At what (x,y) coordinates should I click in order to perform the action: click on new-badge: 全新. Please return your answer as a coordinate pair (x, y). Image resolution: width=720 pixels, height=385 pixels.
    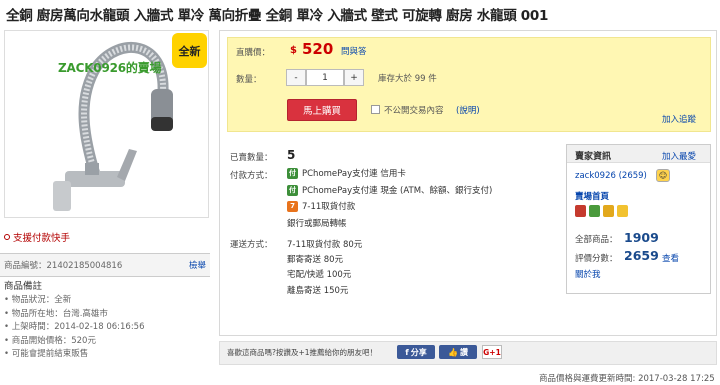
    Looking at the image, I should click on (189, 50).